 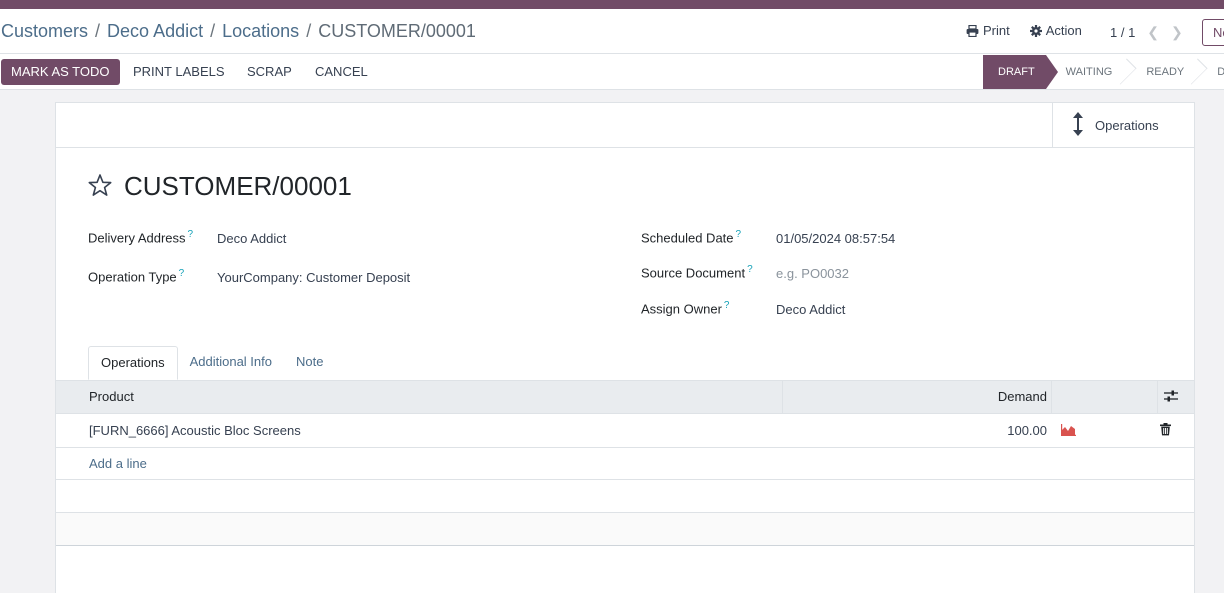 I want to click on tab-additional-info: Additional Info, so click(x=231, y=363).